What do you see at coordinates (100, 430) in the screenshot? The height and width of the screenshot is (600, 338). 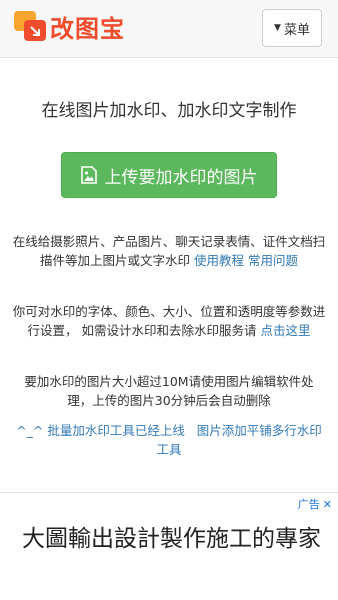 I see `batch-watermark-link: ^_^ 批量加水印工具已经上线` at bounding box center [100, 430].